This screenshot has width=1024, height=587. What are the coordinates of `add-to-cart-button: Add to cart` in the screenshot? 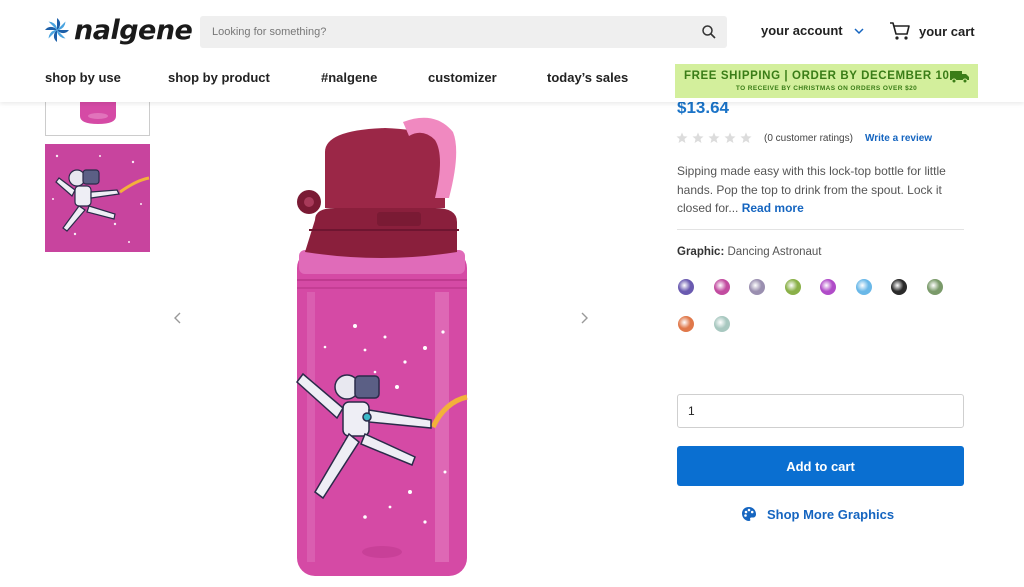 It's located at (820, 466).